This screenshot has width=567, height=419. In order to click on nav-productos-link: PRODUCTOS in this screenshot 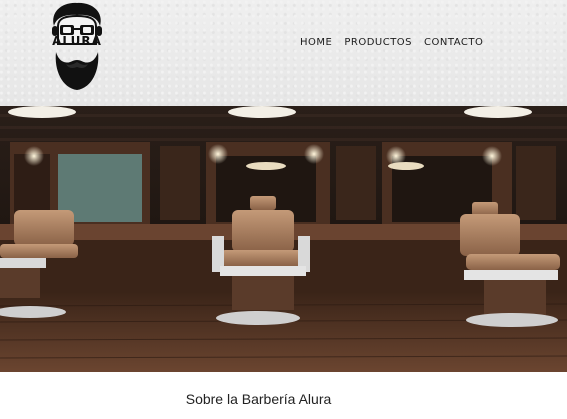, I will do `click(378, 42)`.